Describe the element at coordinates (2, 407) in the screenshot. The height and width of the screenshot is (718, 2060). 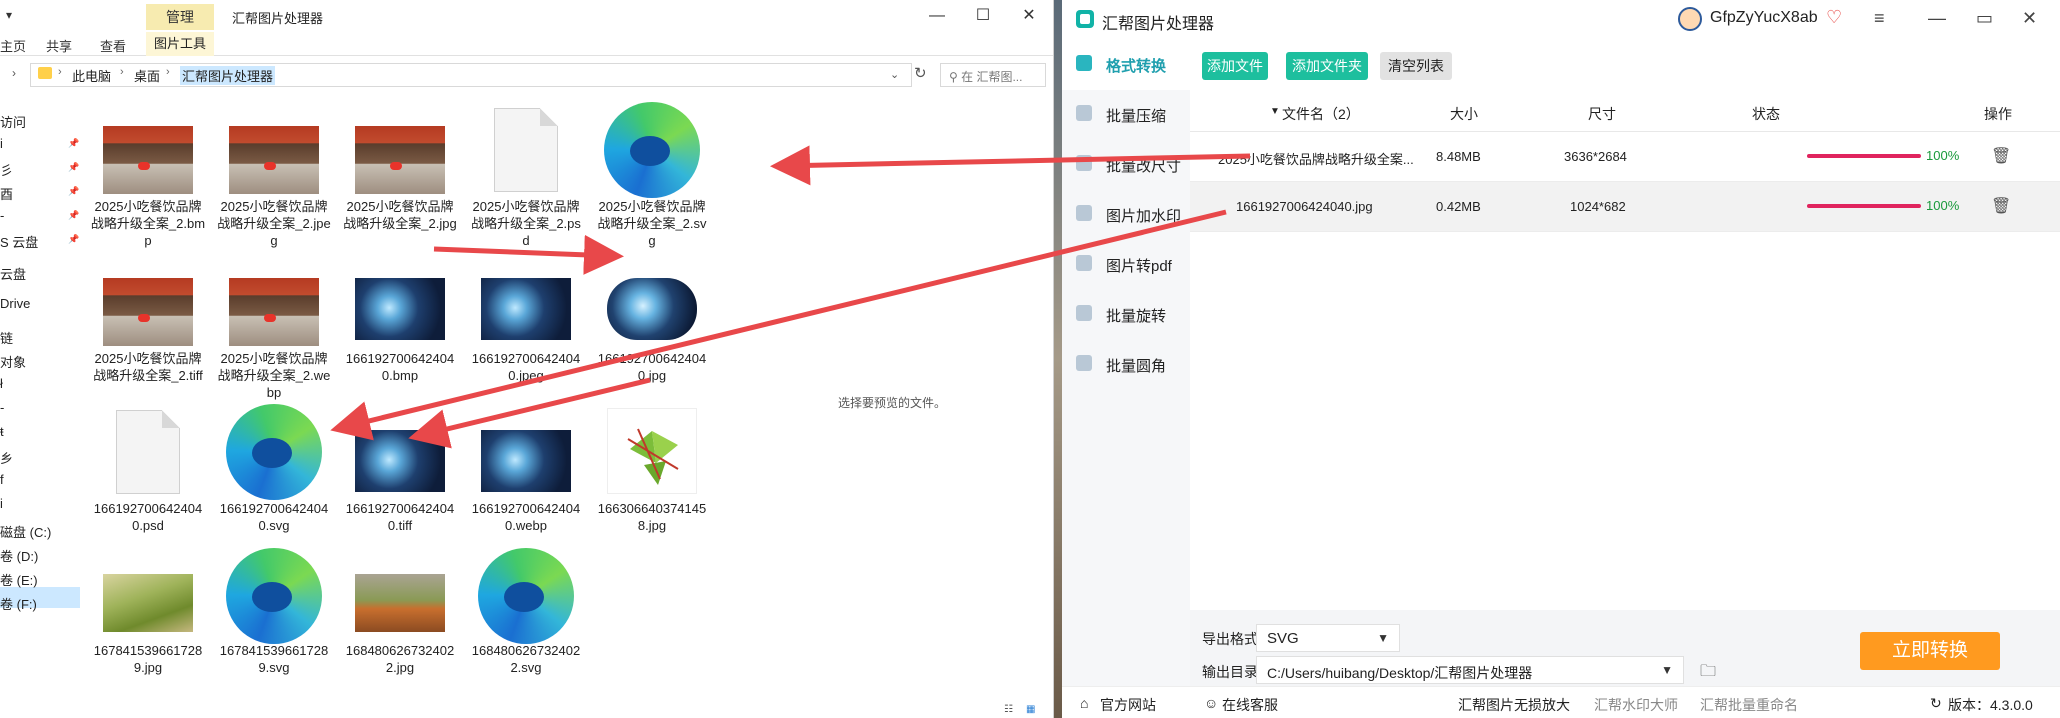
I see `nav-item-12: -` at that location.